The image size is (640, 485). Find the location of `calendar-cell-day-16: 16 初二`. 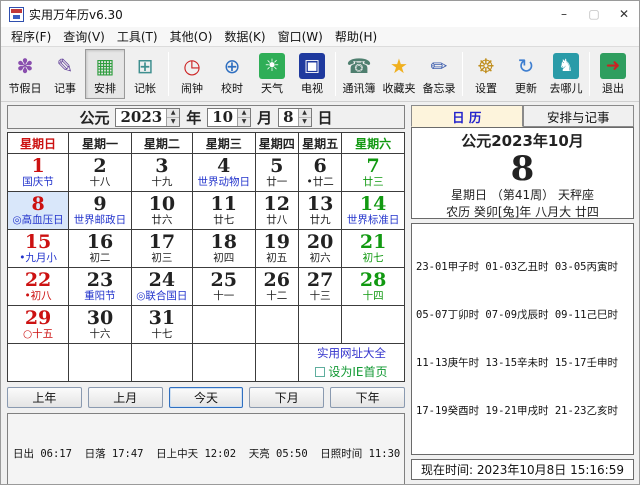

calendar-cell-day-16: 16 初二 is located at coordinates (100, 248).